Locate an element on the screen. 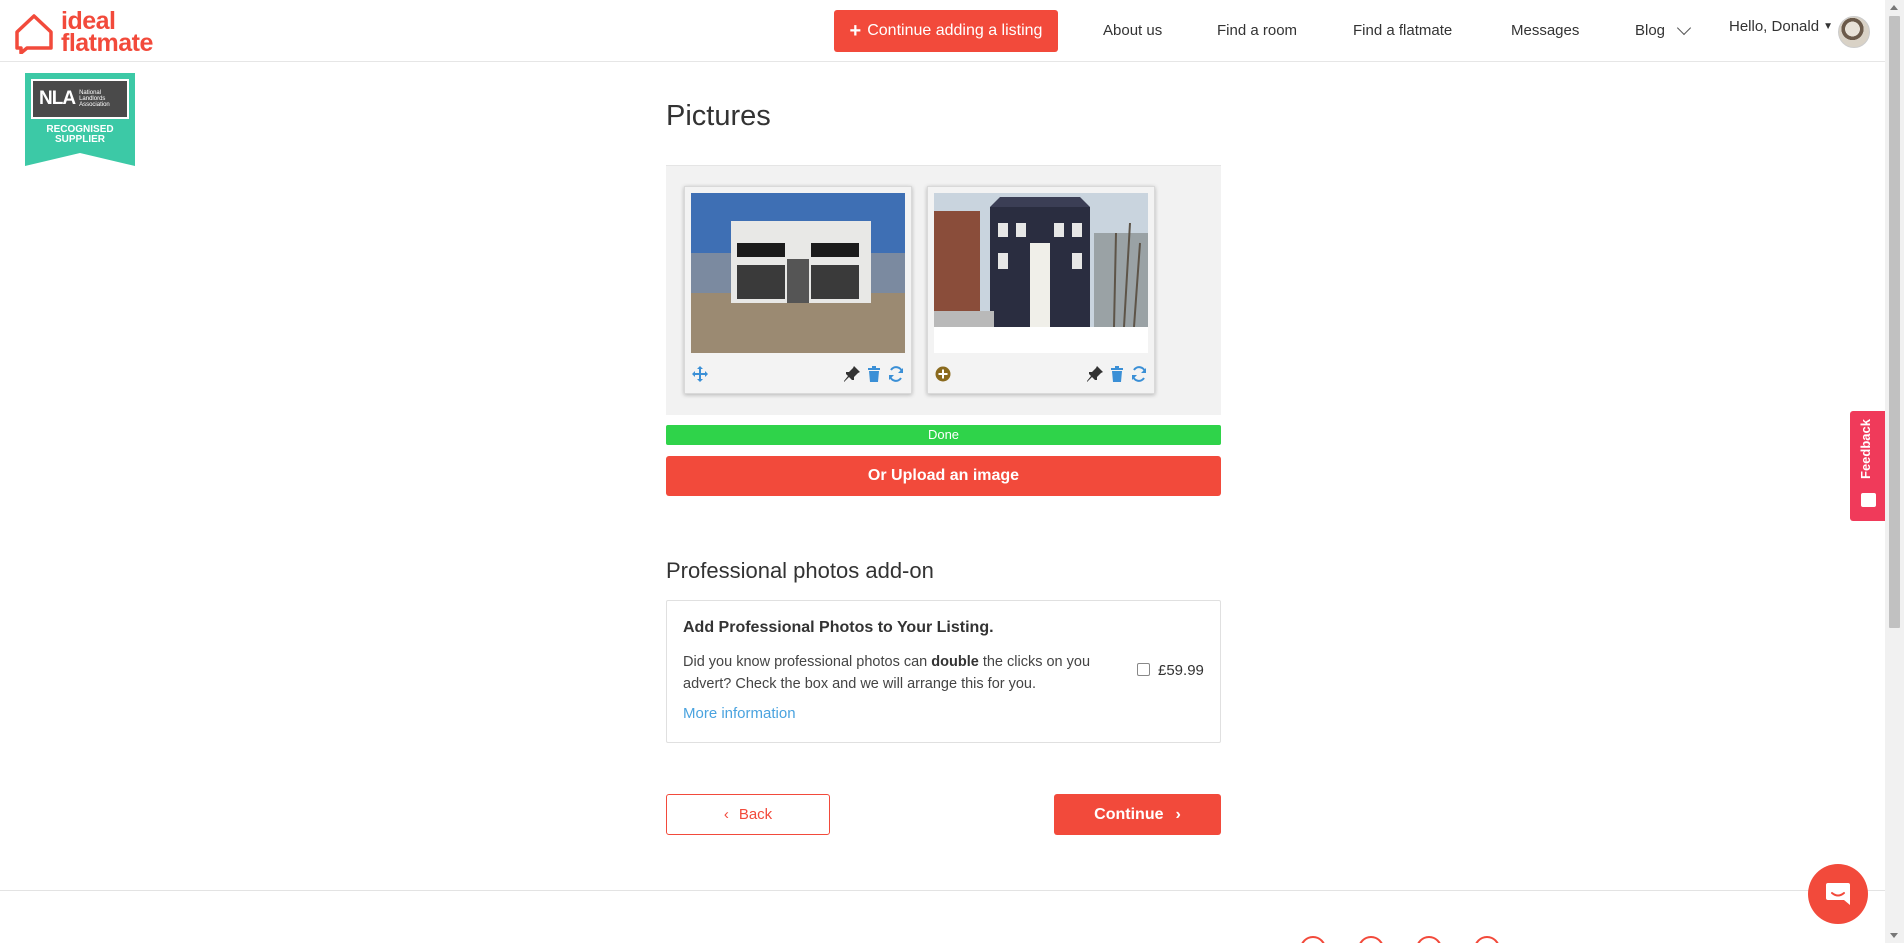 The height and width of the screenshot is (943, 1904). upload-progress-bar: Done is located at coordinates (943, 435).